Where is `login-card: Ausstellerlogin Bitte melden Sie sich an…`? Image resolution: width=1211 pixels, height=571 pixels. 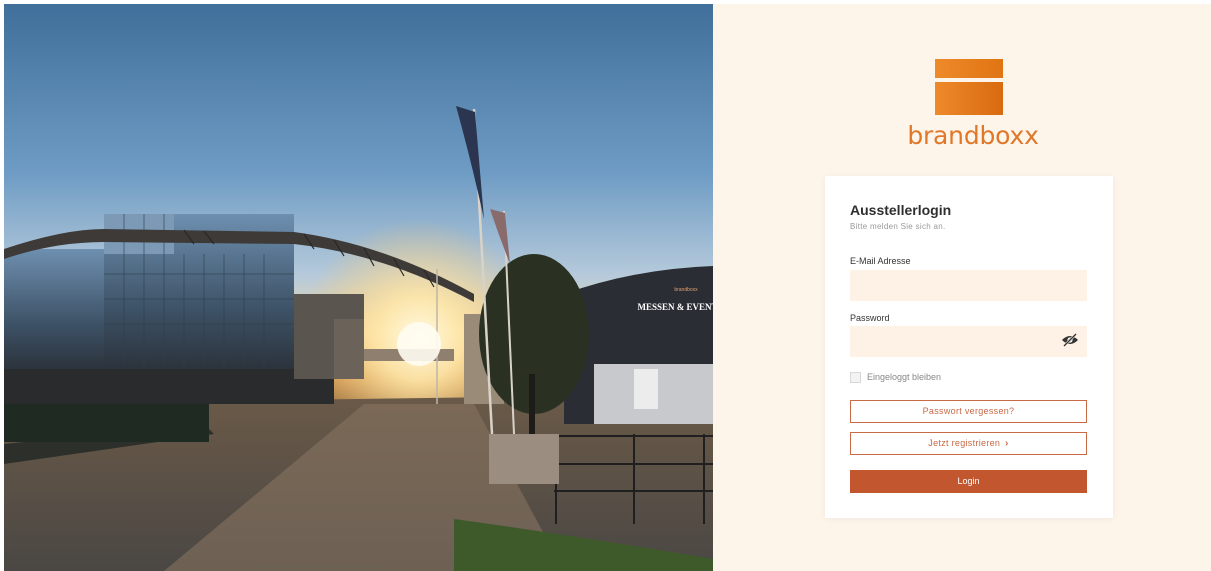 login-card: Ausstellerlogin Bitte melden Sie sich an… is located at coordinates (969, 347).